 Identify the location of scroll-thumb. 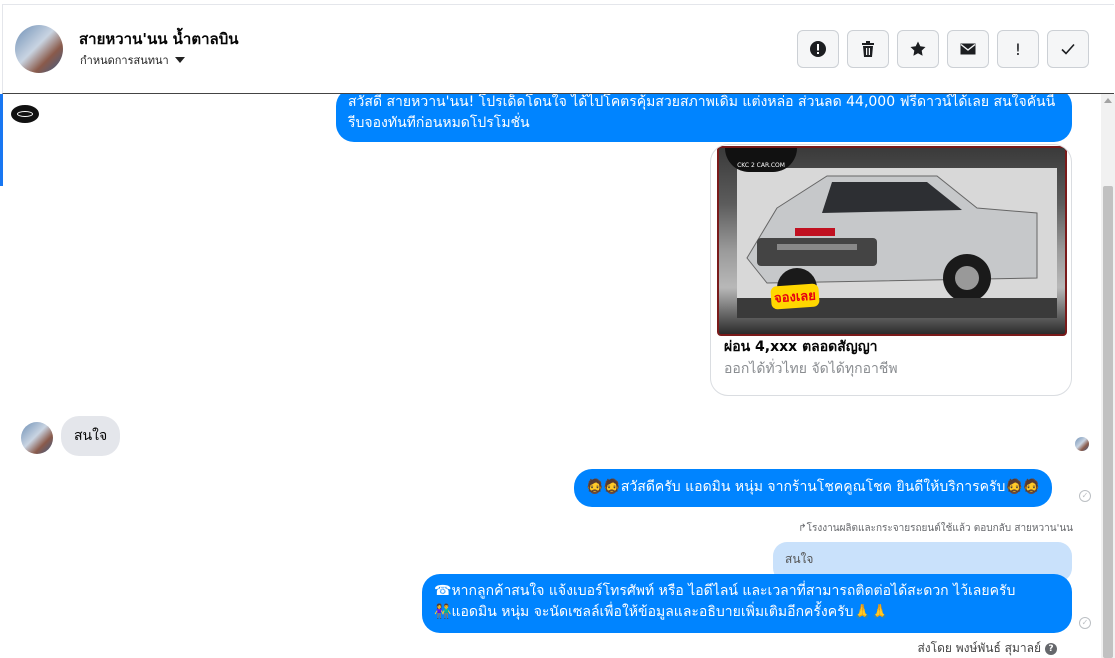
(1108, 422).